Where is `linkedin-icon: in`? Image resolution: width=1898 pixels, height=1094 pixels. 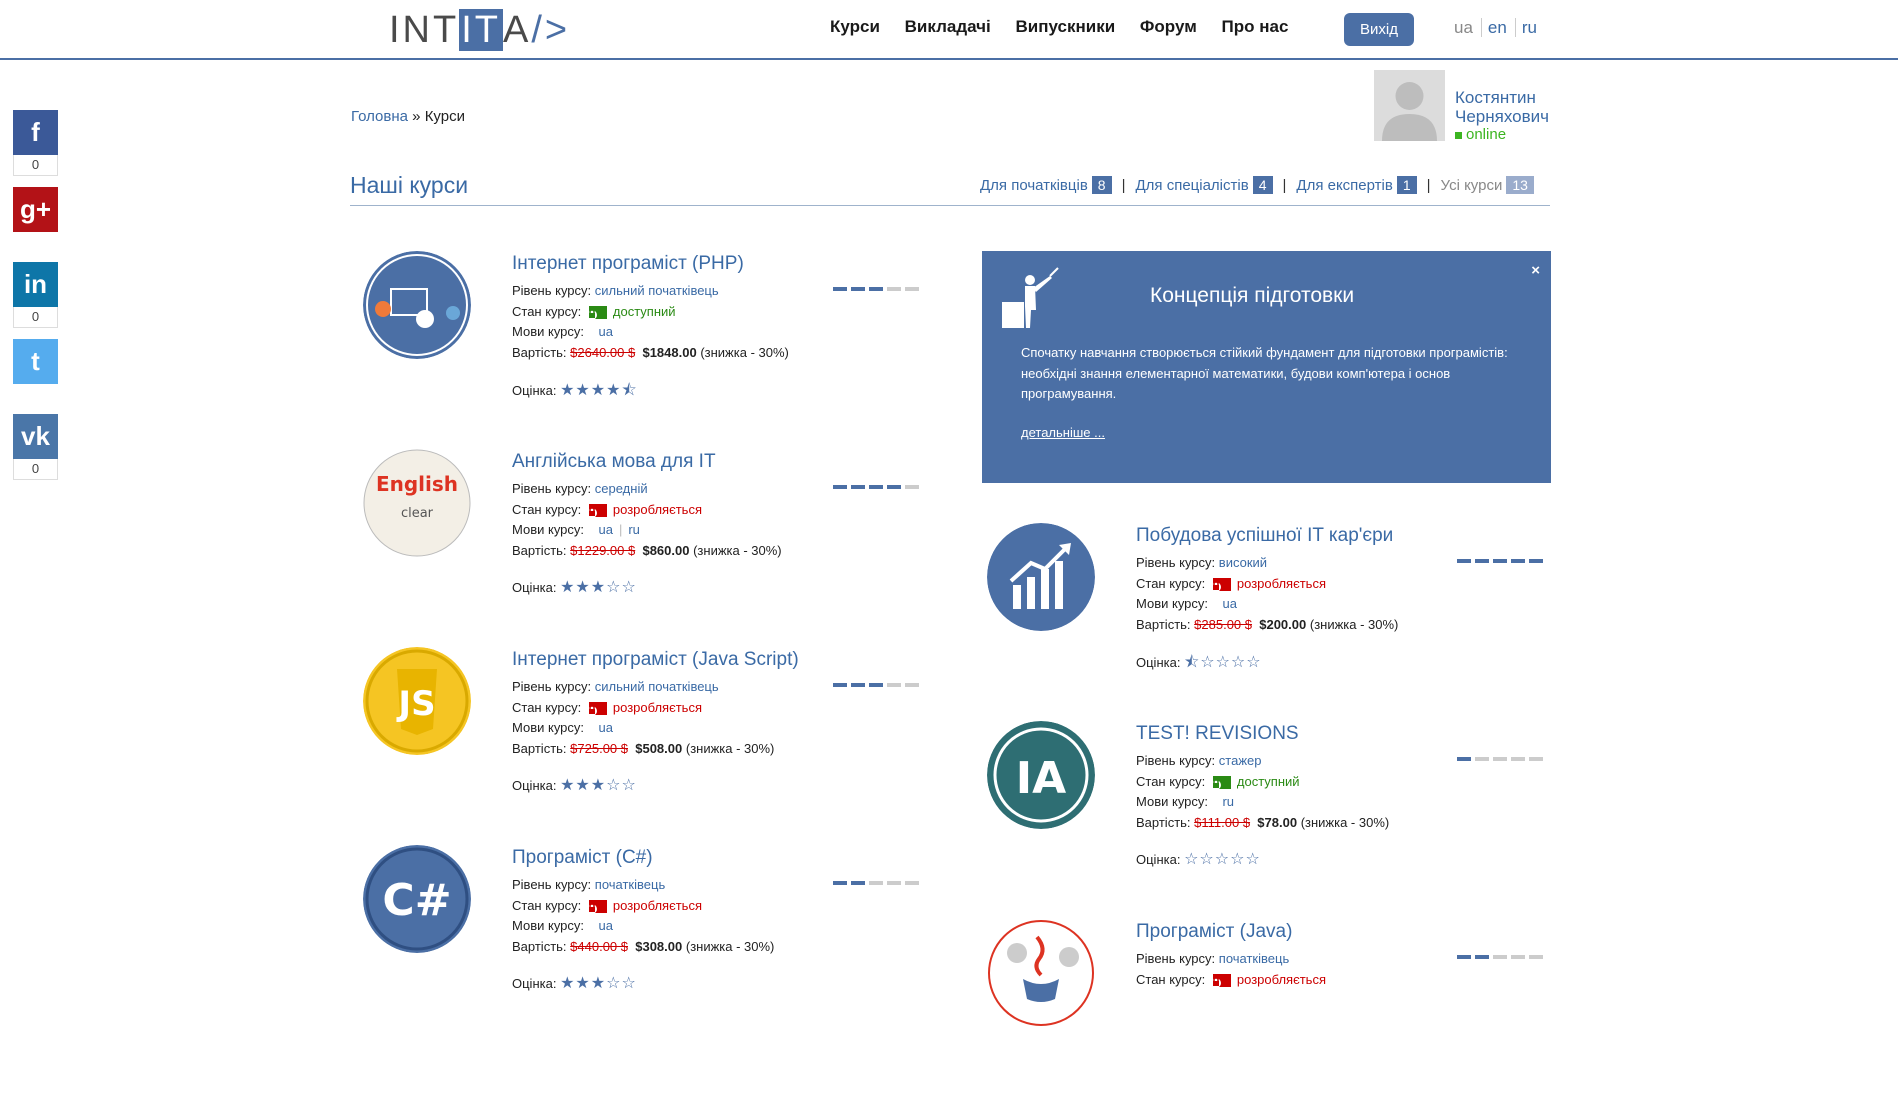 linkedin-icon: in is located at coordinates (35, 284).